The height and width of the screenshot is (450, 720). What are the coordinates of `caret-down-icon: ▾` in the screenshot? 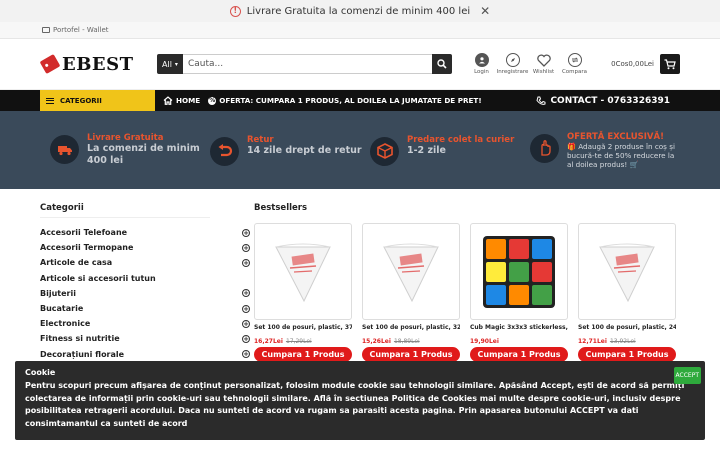 It's located at (176, 64).